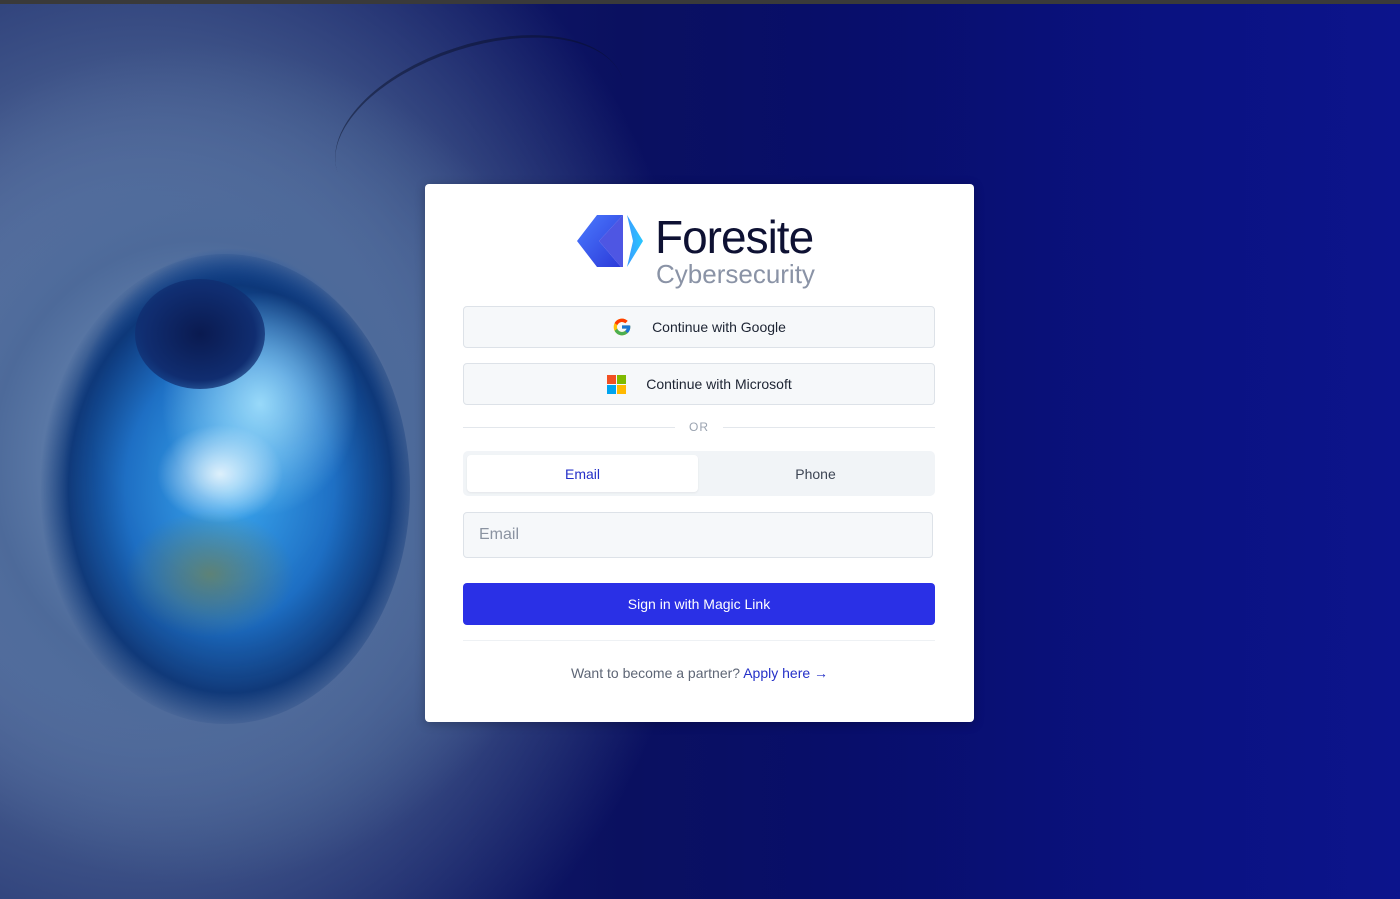  What do you see at coordinates (698, 535) in the screenshot?
I see `email-field` at bounding box center [698, 535].